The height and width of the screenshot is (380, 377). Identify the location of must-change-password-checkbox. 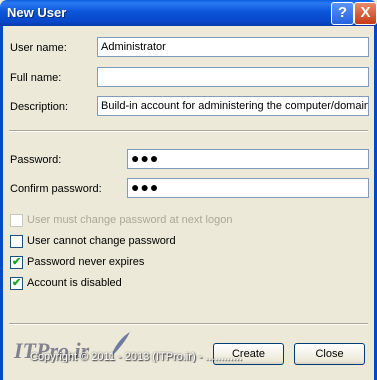
(16, 220).